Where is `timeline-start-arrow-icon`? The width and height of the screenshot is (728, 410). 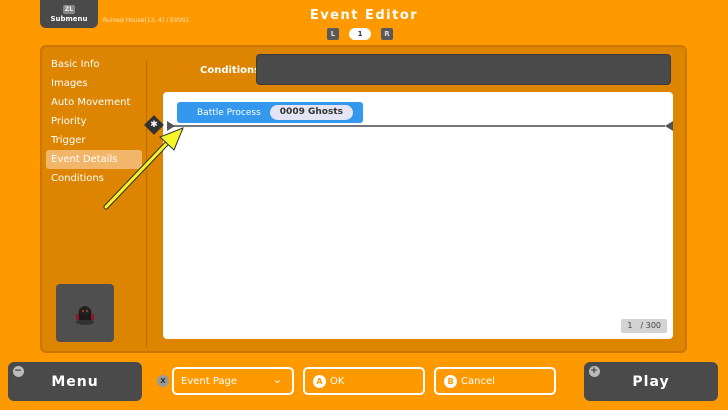 timeline-start-arrow-icon is located at coordinates (171, 126).